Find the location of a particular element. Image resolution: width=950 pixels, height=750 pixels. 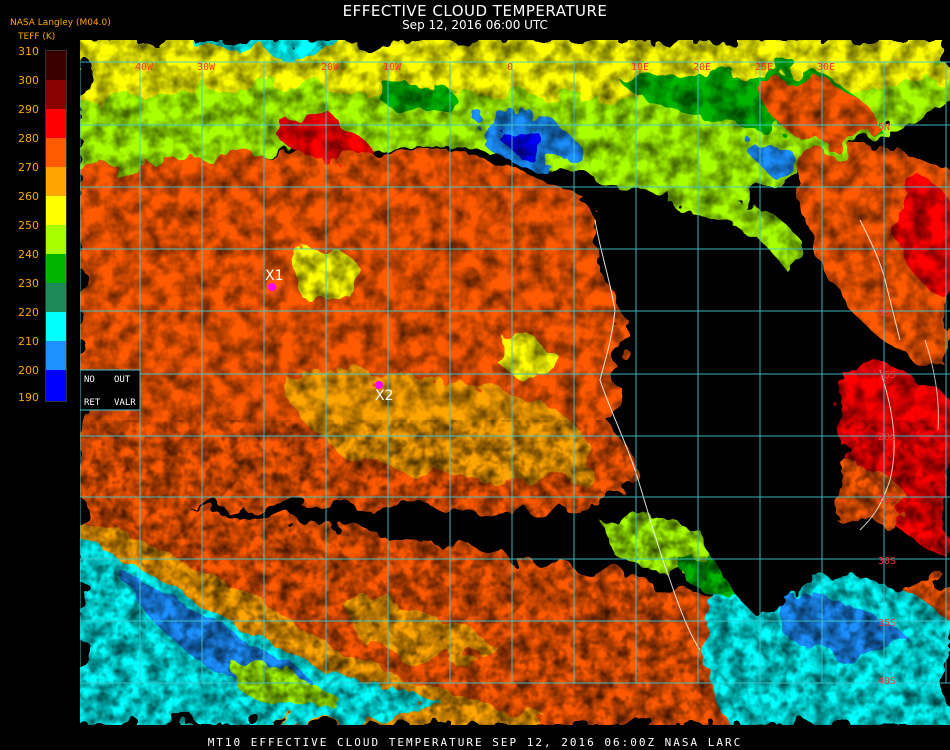

legend-ret: RET is located at coordinates (92, 403).